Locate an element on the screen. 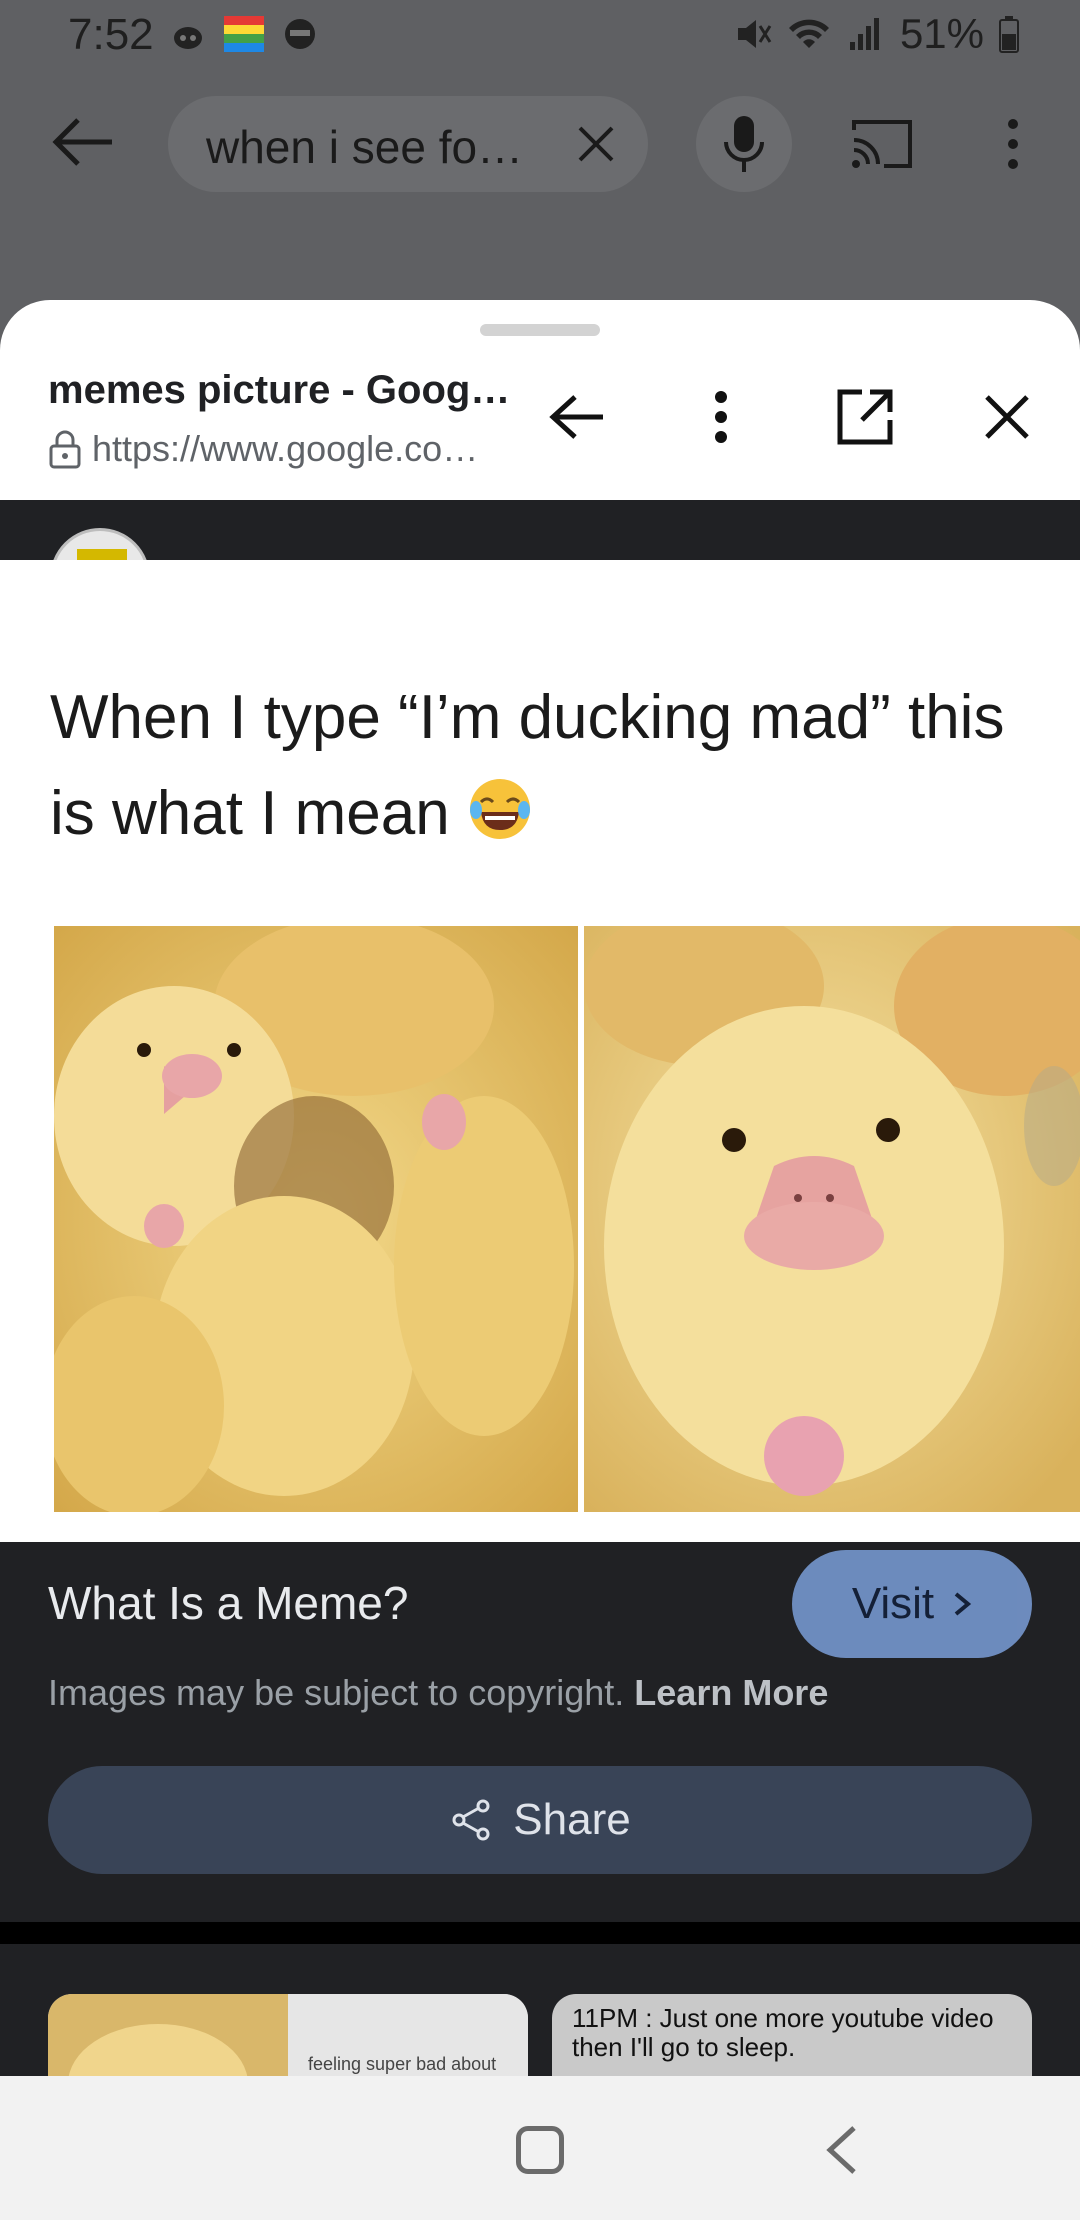  back-button is located at coordinates (83, 142).